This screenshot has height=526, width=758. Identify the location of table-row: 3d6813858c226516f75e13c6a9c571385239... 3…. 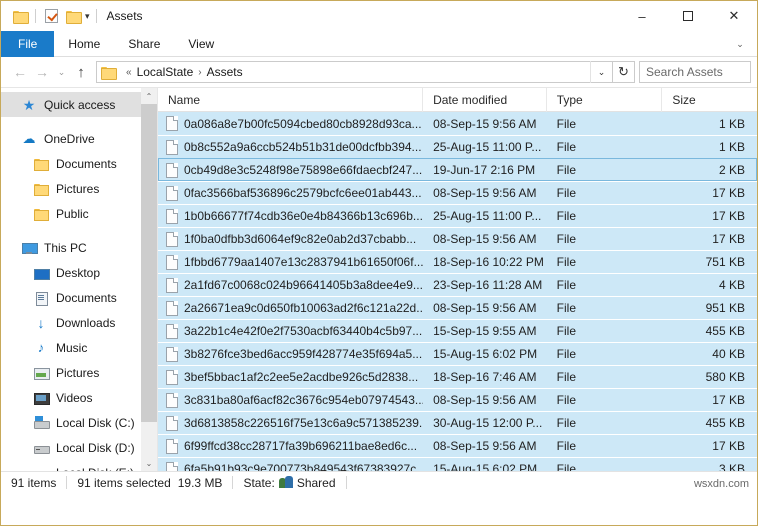
(457, 422).